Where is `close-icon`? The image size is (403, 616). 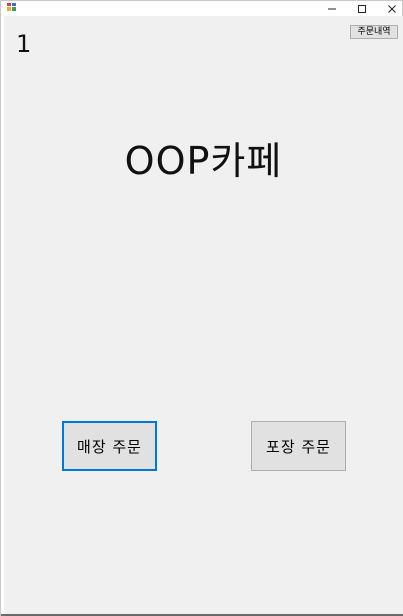 close-icon is located at coordinates (392, 8).